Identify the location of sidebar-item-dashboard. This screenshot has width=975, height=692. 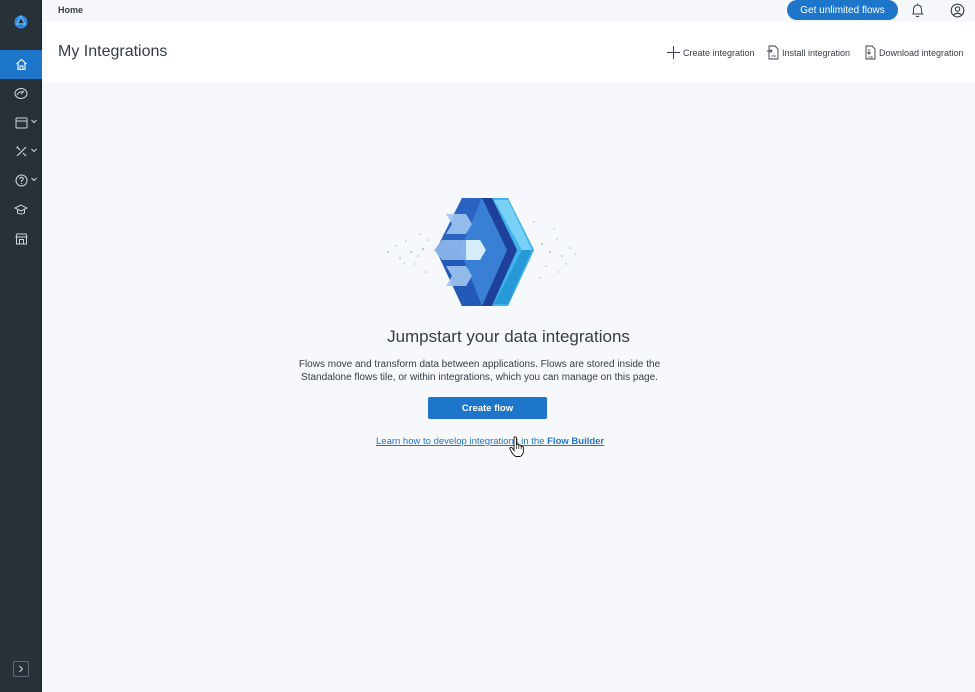
(21, 93).